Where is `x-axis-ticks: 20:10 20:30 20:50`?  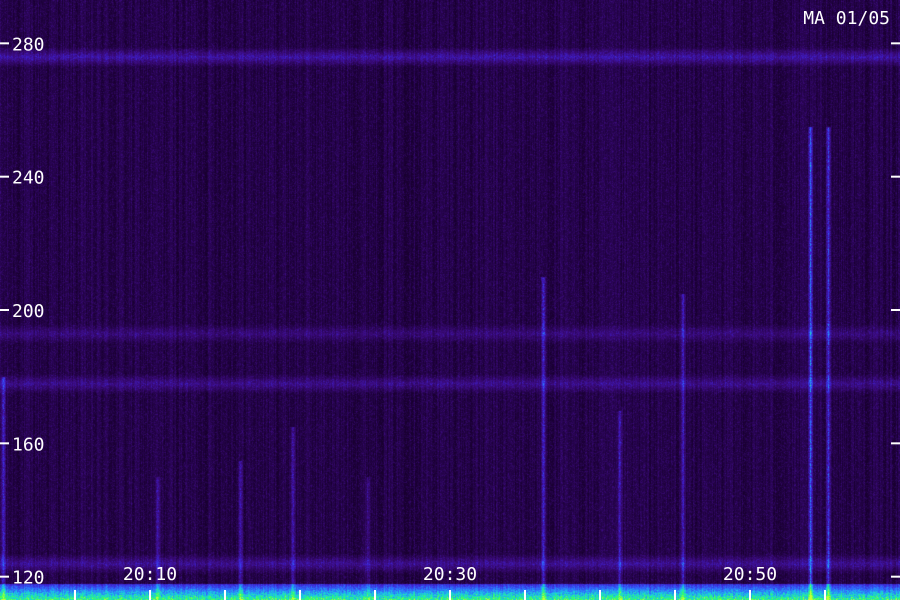
x-axis-ticks: 20:10 20:30 20:50 is located at coordinates (450, 582).